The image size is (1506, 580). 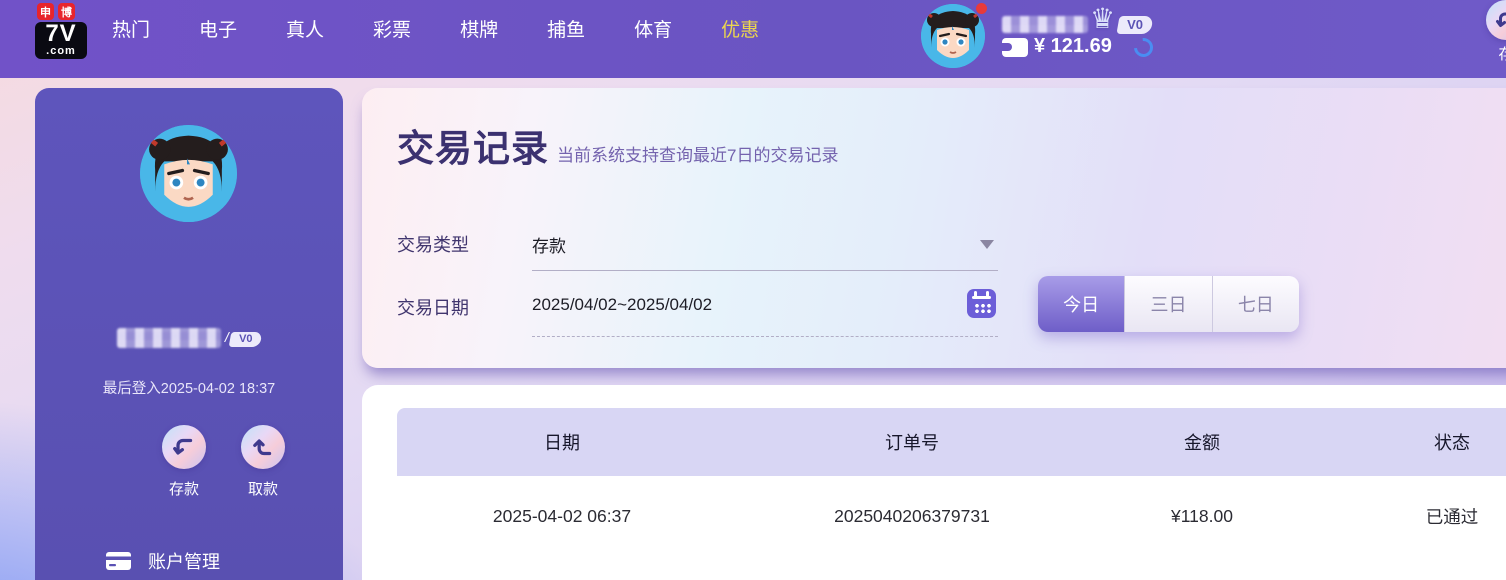 What do you see at coordinates (566, 28) in the screenshot?
I see `nav-item-fishing: 捕鱼` at bounding box center [566, 28].